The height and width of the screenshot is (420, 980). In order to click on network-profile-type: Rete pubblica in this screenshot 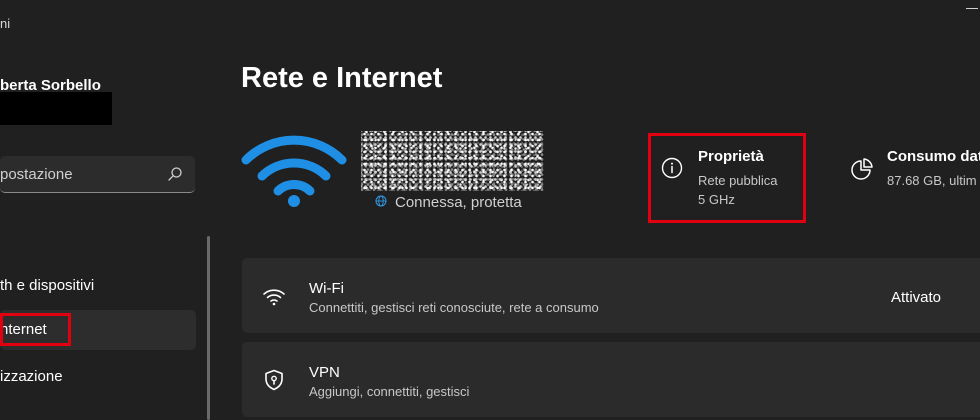, I will do `click(738, 180)`.